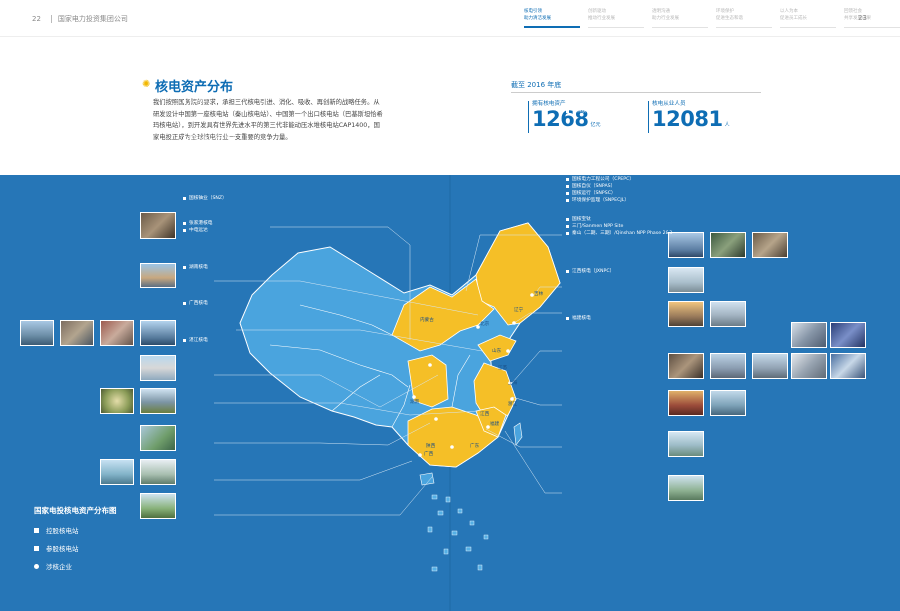  What do you see at coordinates (600, 158) in the screenshot?
I see `site-label: 上海院工院（SNERDI）` at bounding box center [600, 158].